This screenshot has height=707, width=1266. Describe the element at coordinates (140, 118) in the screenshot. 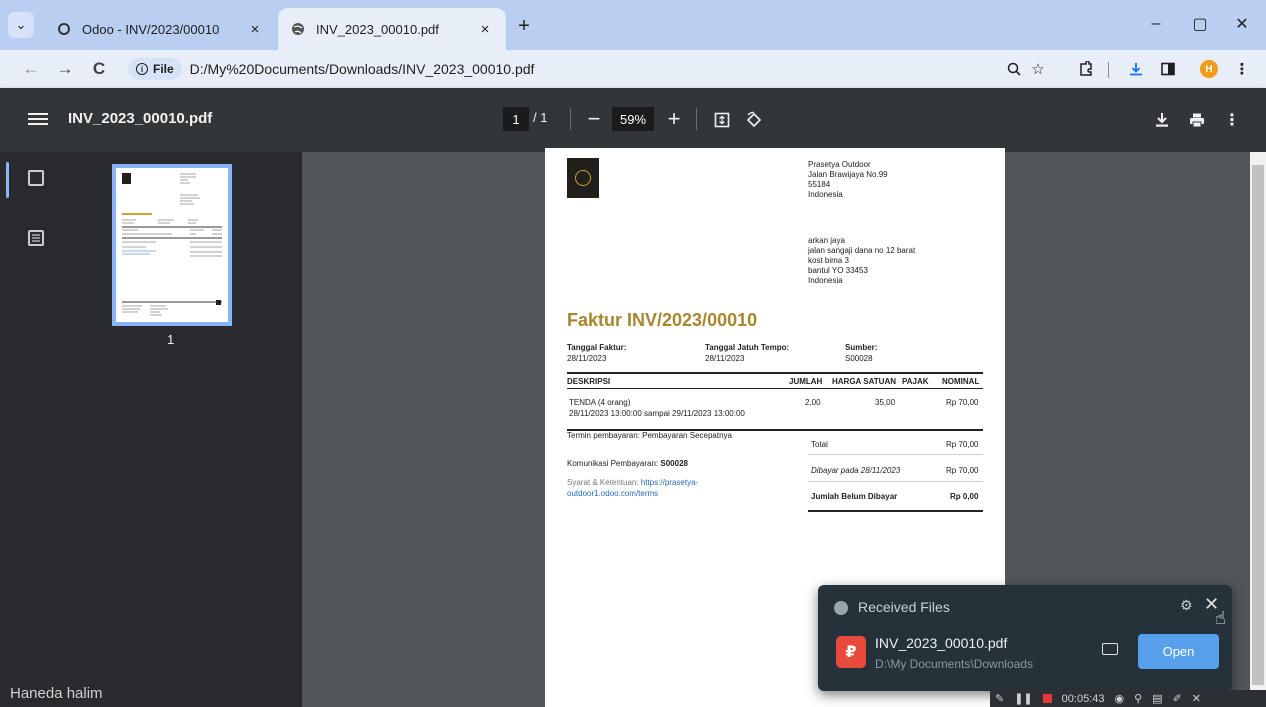

I see `document-title: INV_2023_00010.pdf` at that location.